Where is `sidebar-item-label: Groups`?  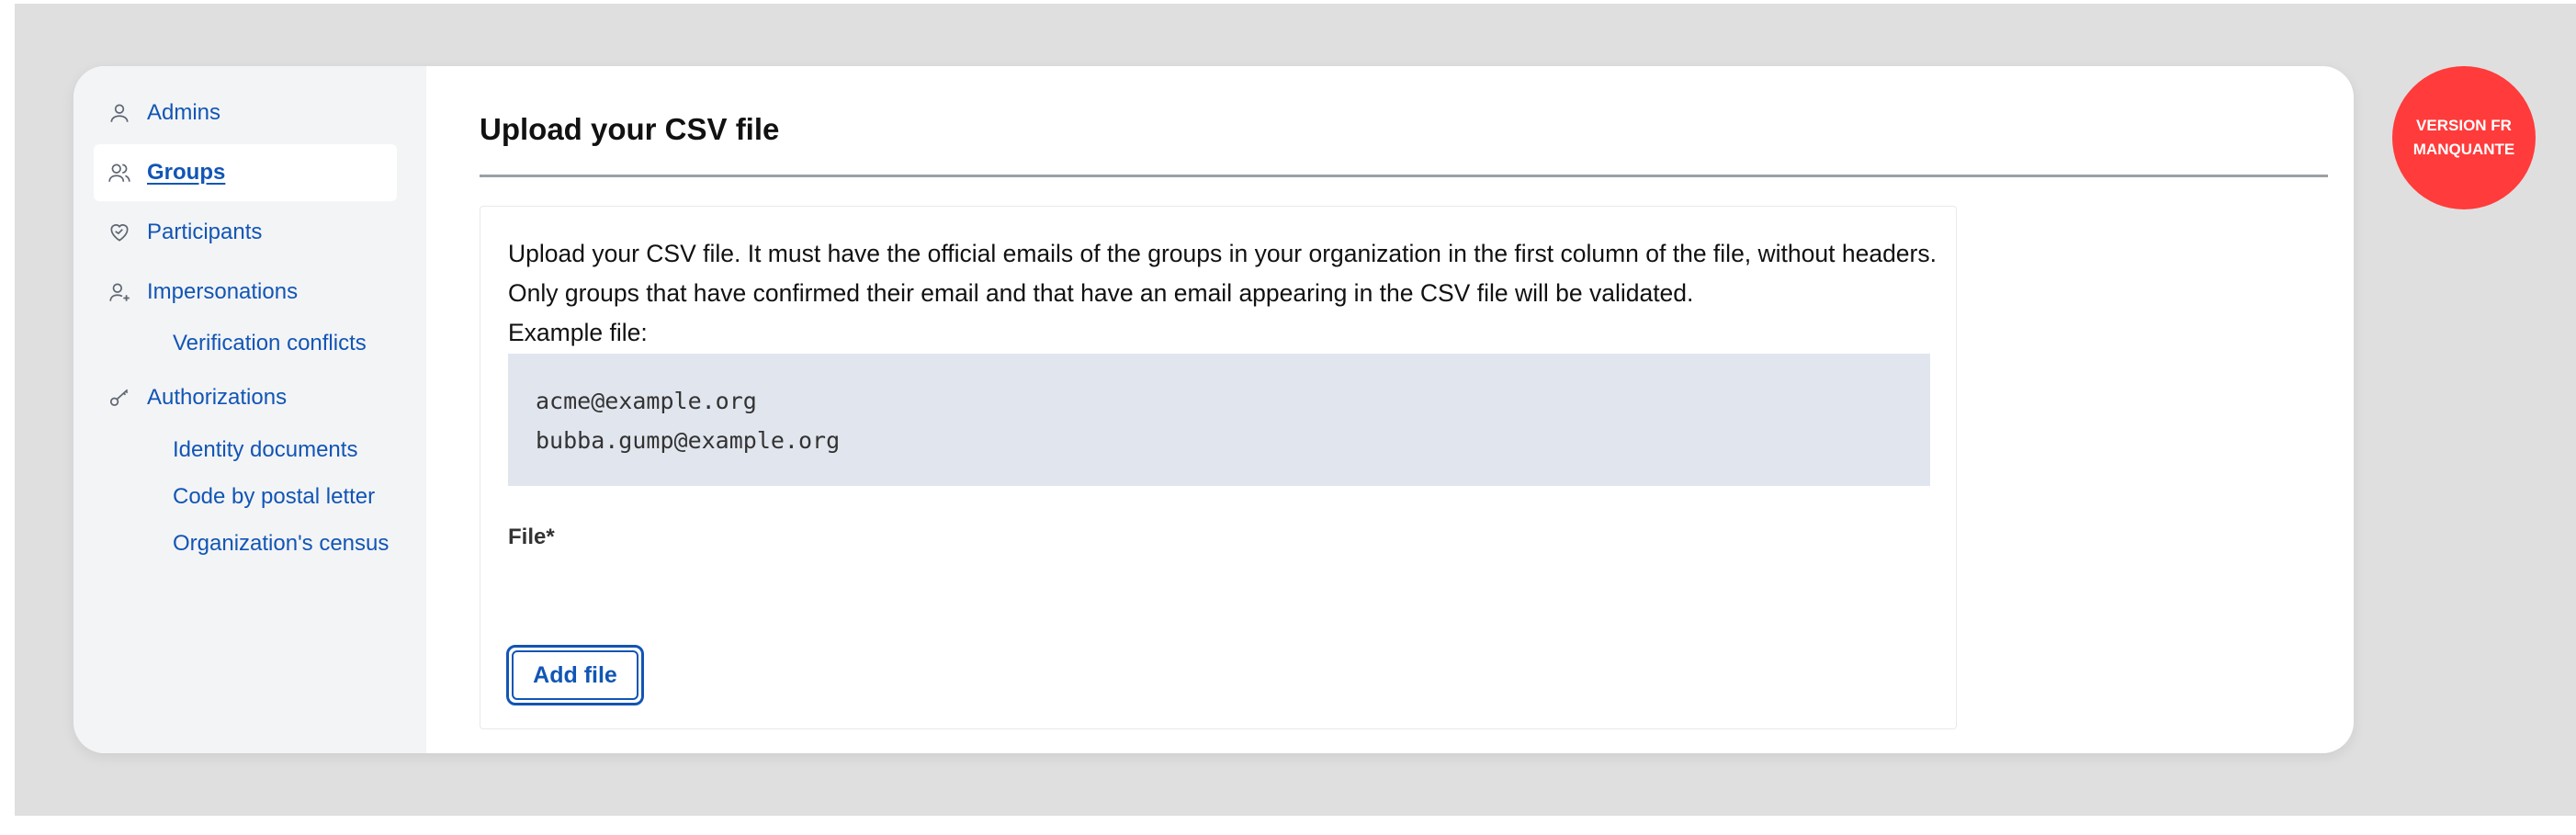
sidebar-item-label: Groups is located at coordinates (186, 172).